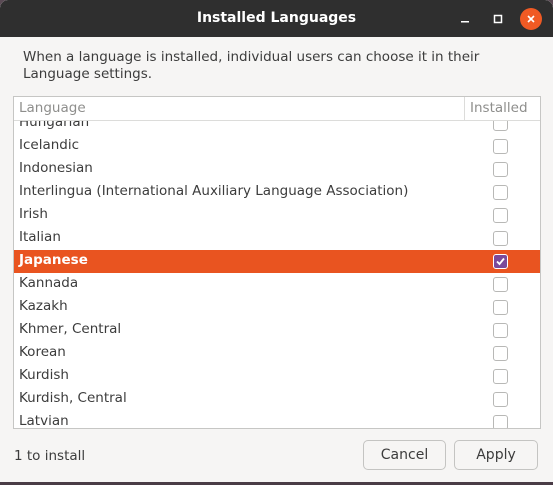 This screenshot has width=553, height=485. I want to click on column-separator, so click(464, 108).